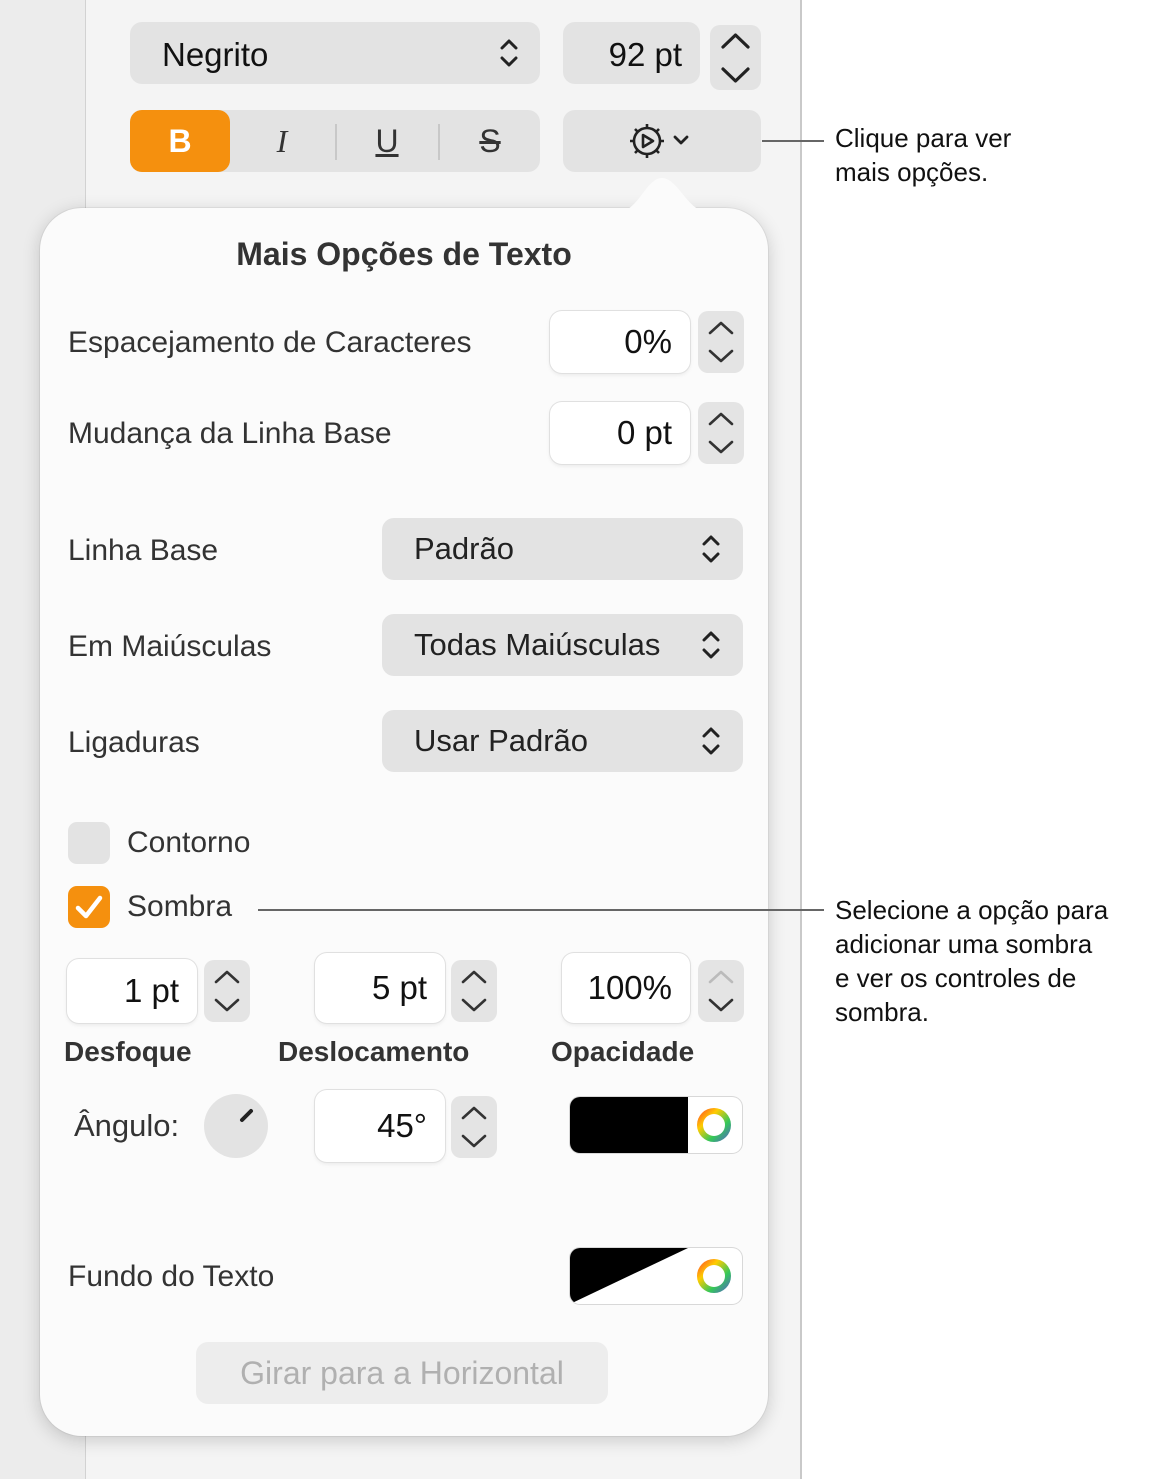  Describe the element at coordinates (964, 944) in the screenshot. I see `callout-line: adicionar uma sombra` at that location.